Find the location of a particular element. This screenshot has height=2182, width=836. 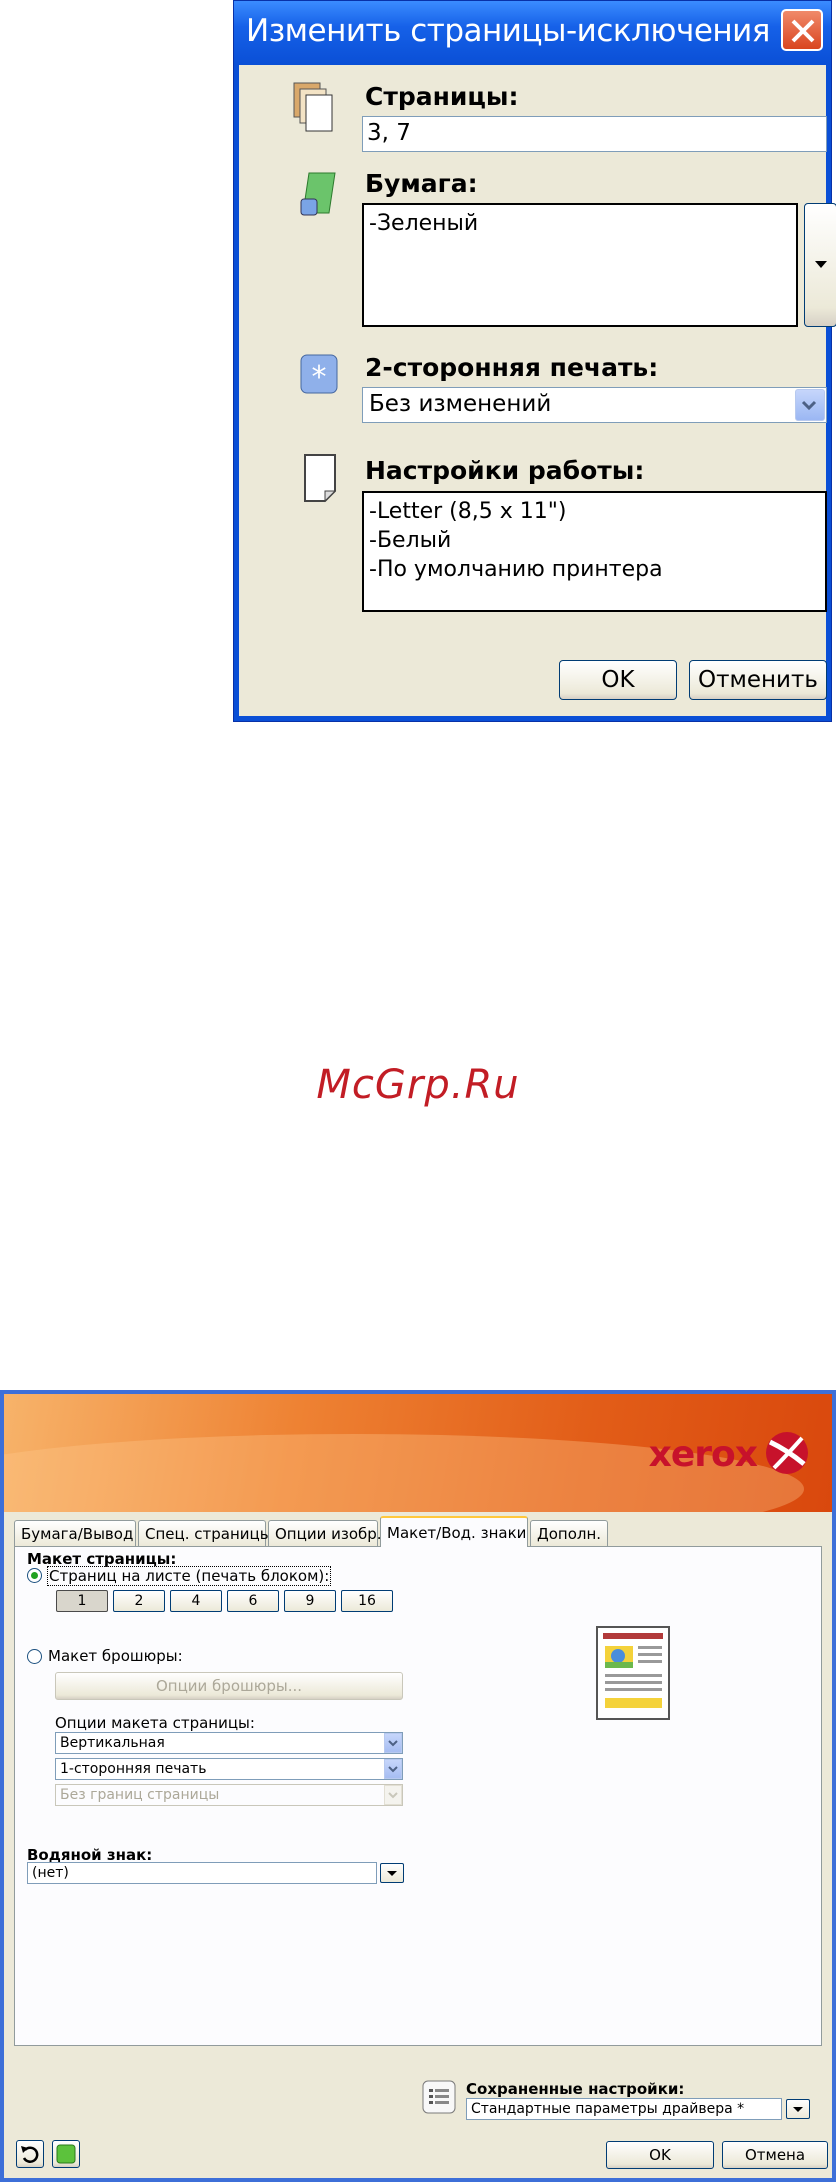

paper-dropdown-button is located at coordinates (820, 265).